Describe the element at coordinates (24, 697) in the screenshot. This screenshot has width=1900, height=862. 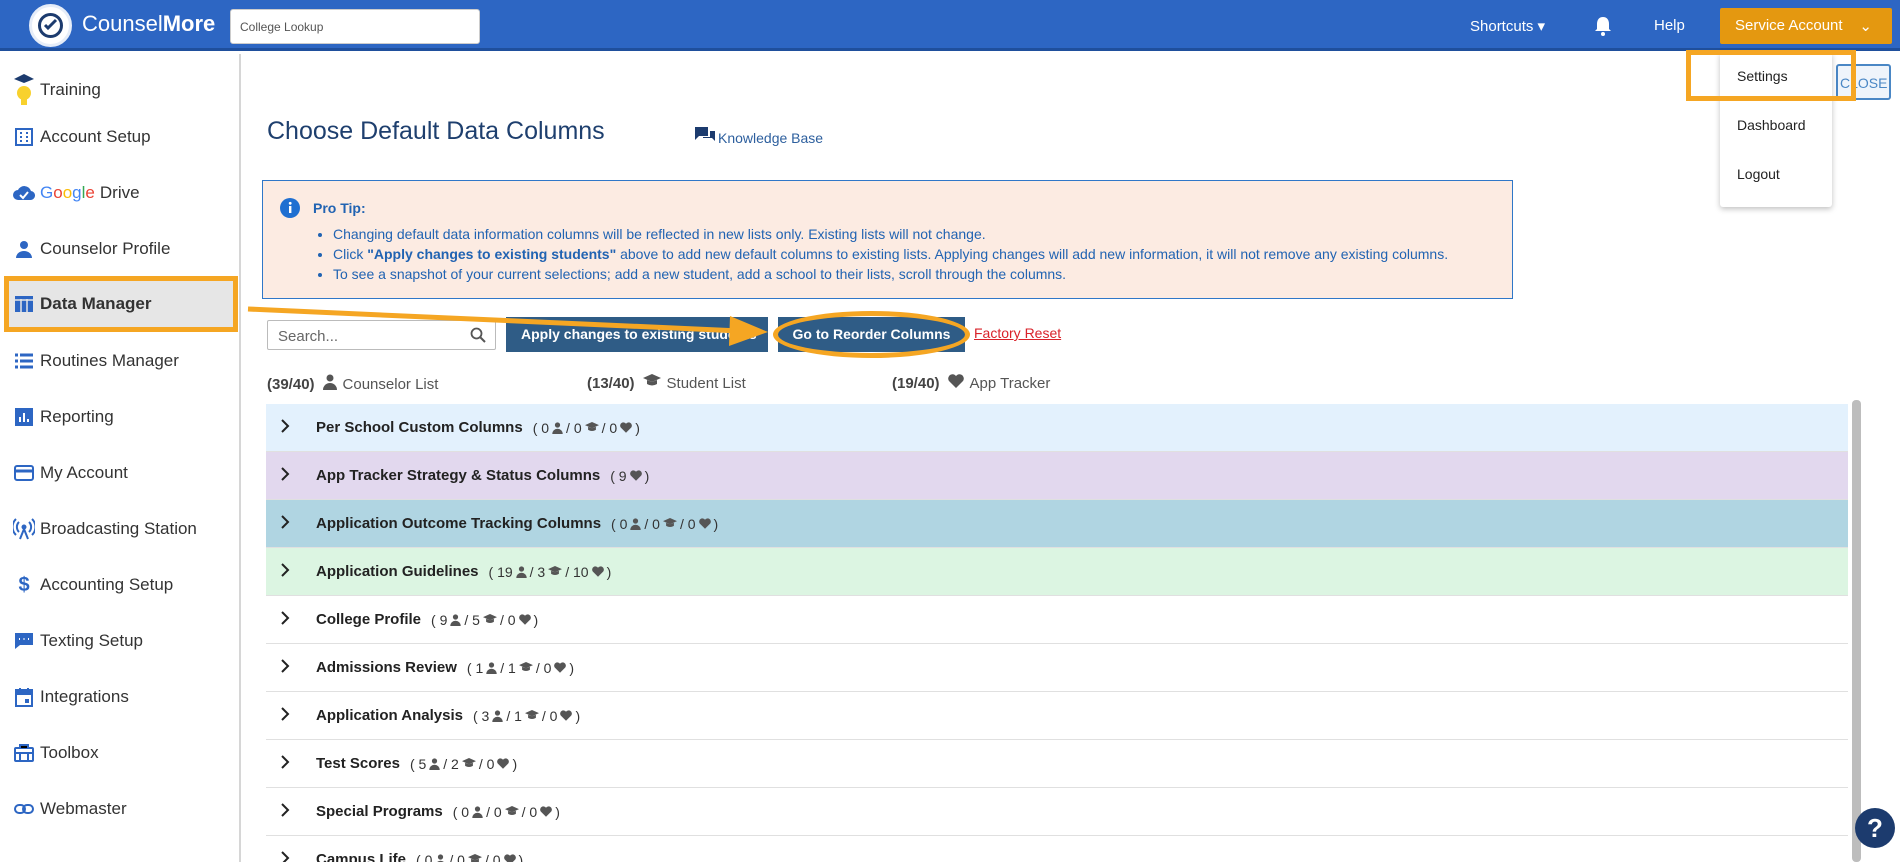
I see `calendar-icon` at that location.